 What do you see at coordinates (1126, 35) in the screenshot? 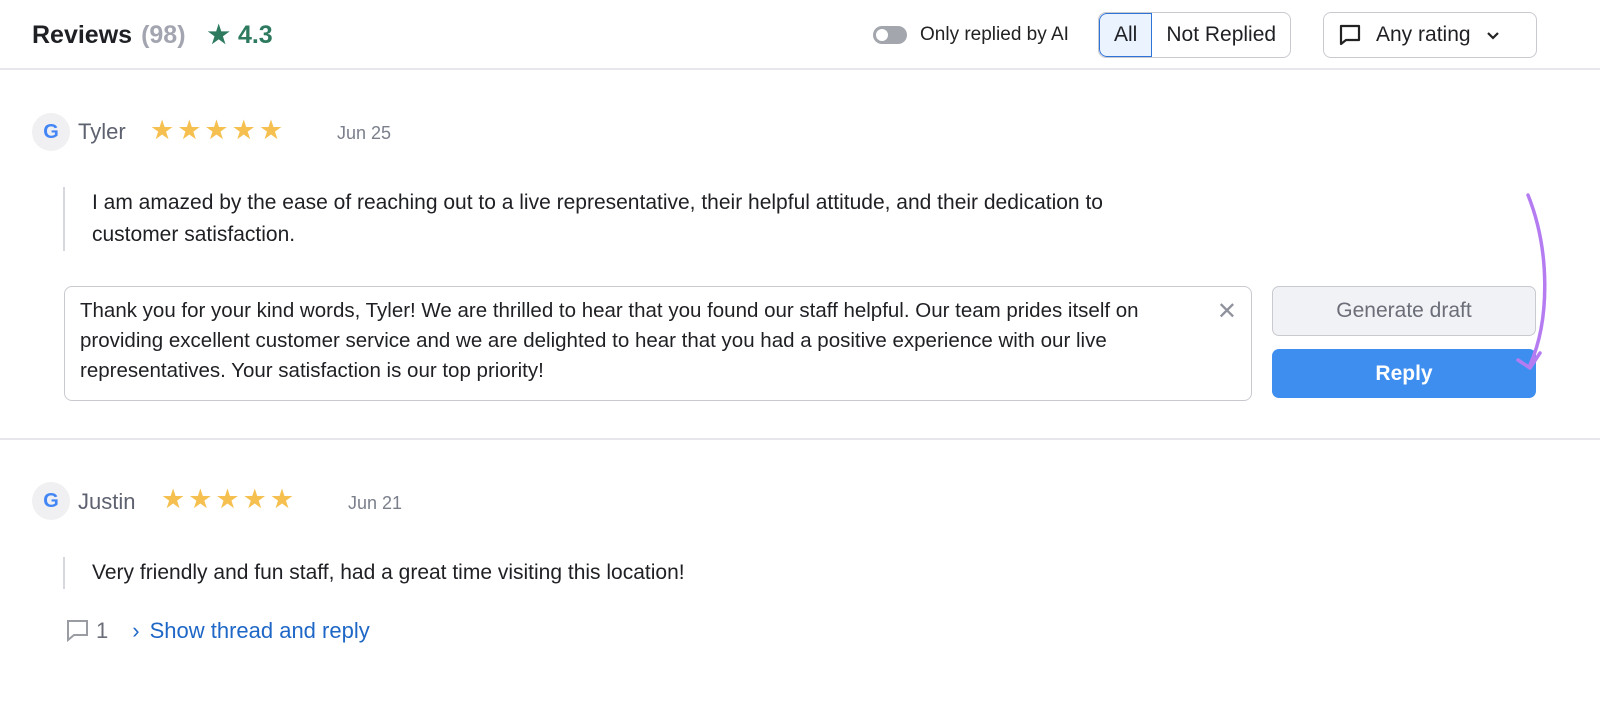
I see `filter-all: All` at bounding box center [1126, 35].